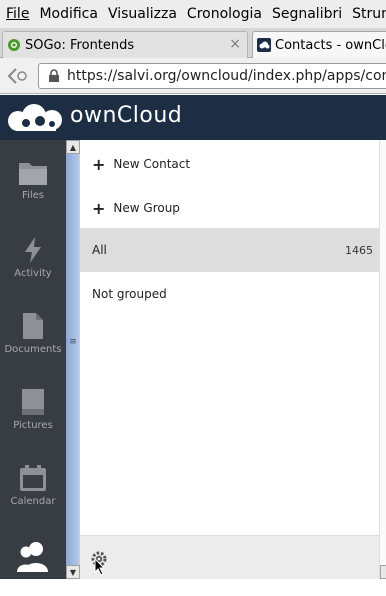 The width and height of the screenshot is (386, 596). I want to click on group-item-not-grouped: Not grouped, so click(229, 294).